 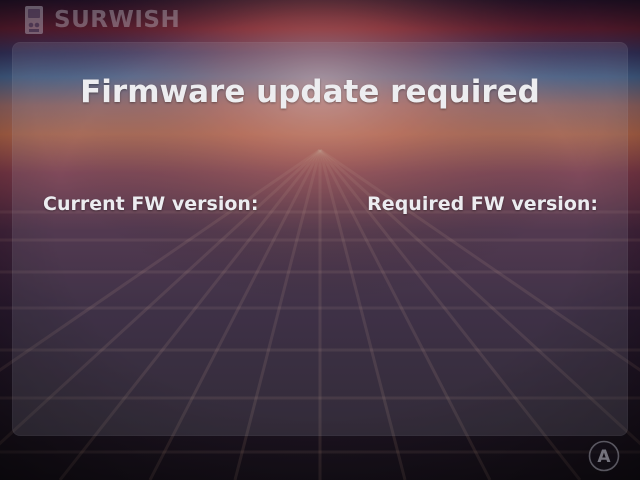 I want to click on a-button-icon: A, so click(x=604, y=456).